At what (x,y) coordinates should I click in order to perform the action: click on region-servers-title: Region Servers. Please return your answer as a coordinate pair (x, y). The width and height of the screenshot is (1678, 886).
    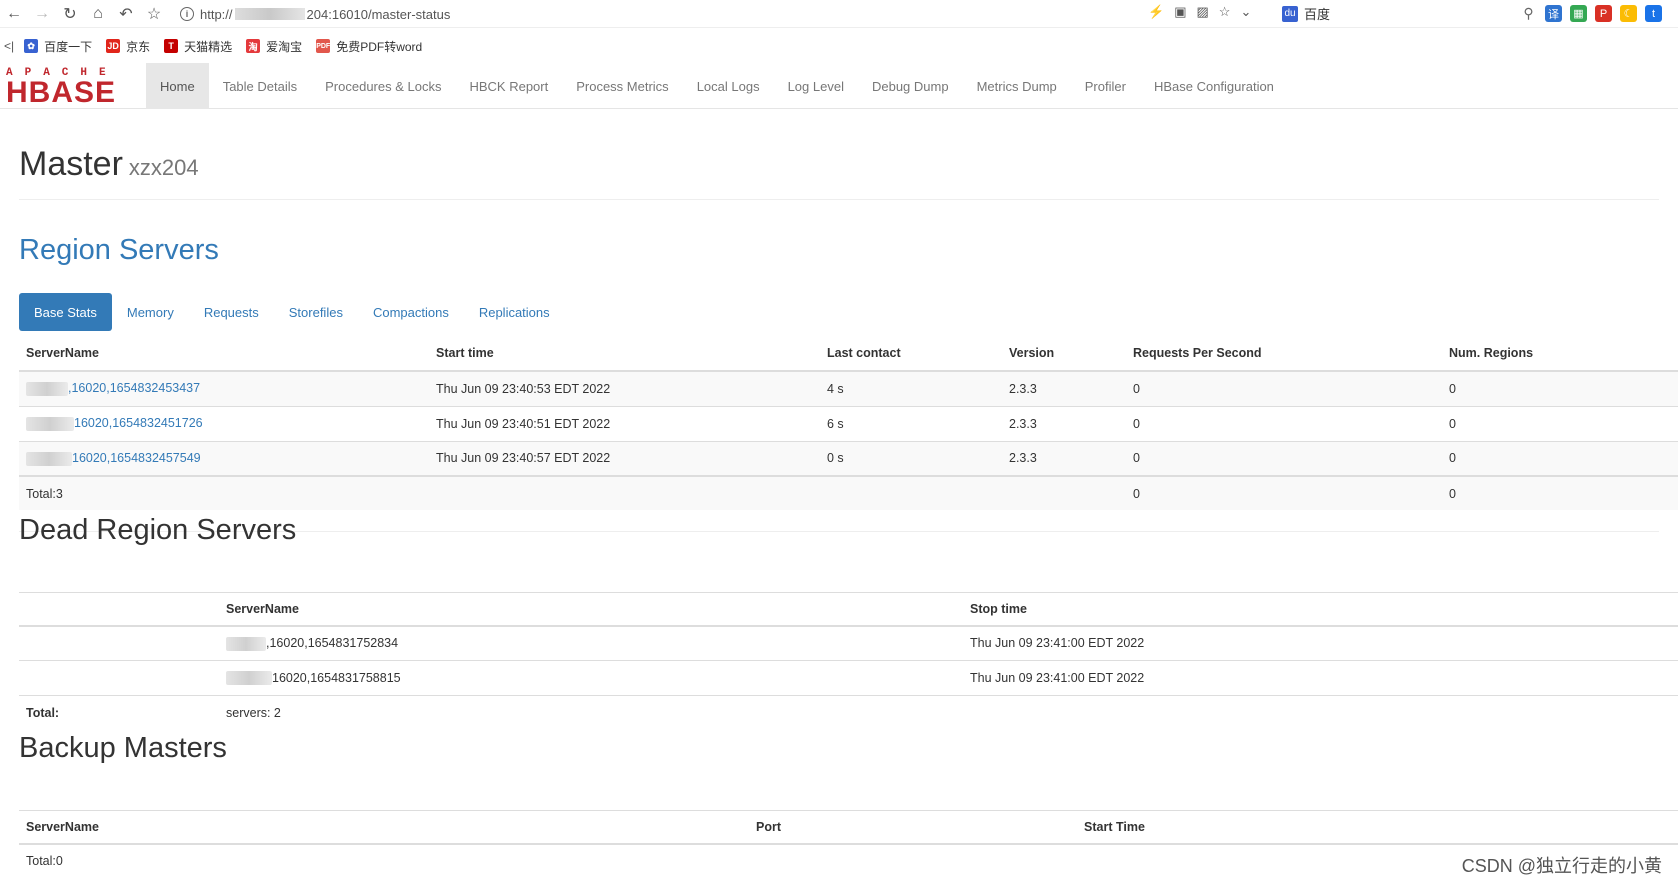
    Looking at the image, I should click on (119, 250).